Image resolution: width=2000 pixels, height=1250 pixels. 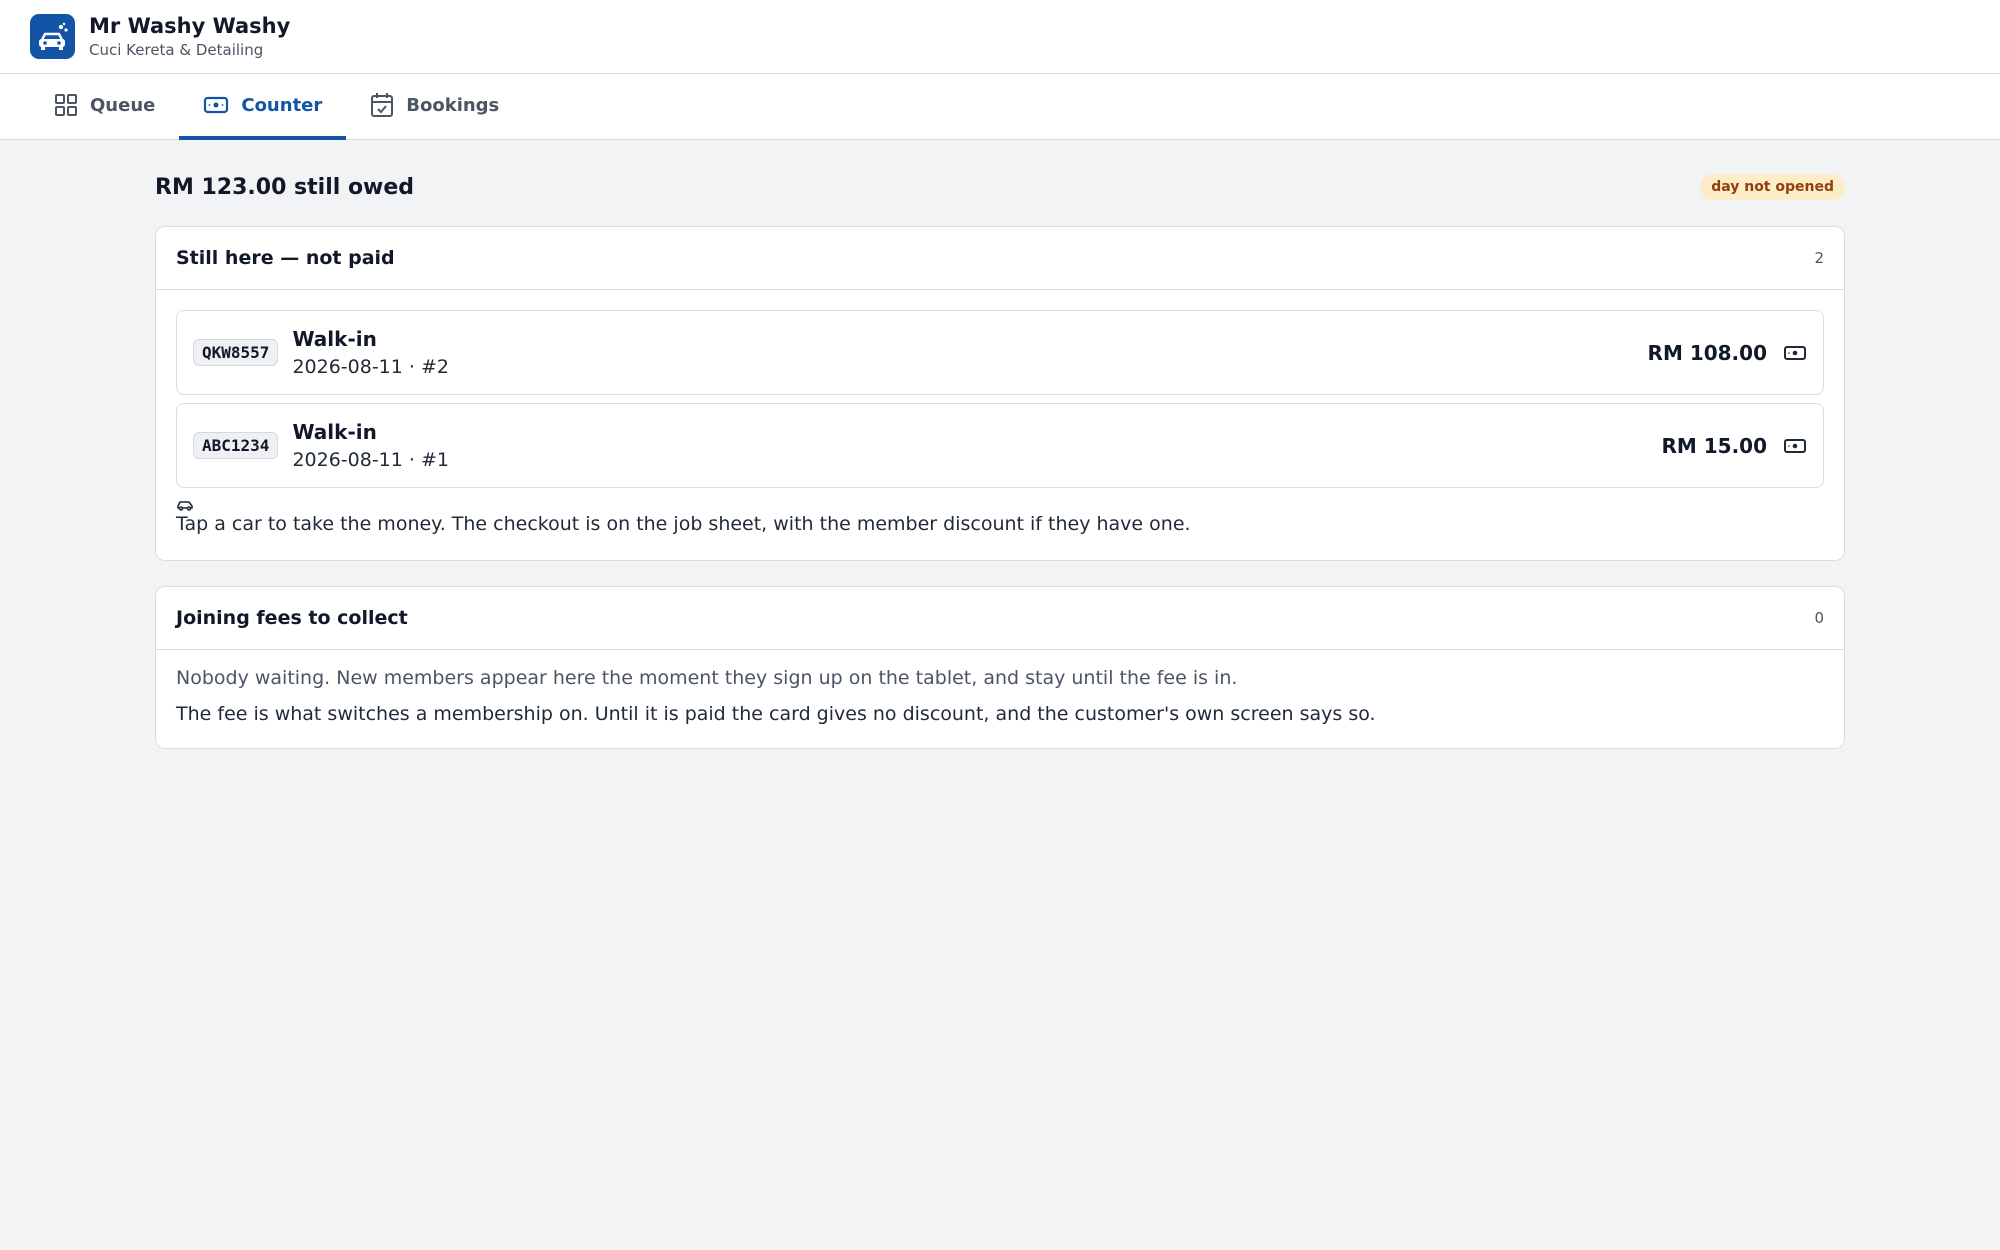 I want to click on joining-fees-count: 0, so click(x=1819, y=618).